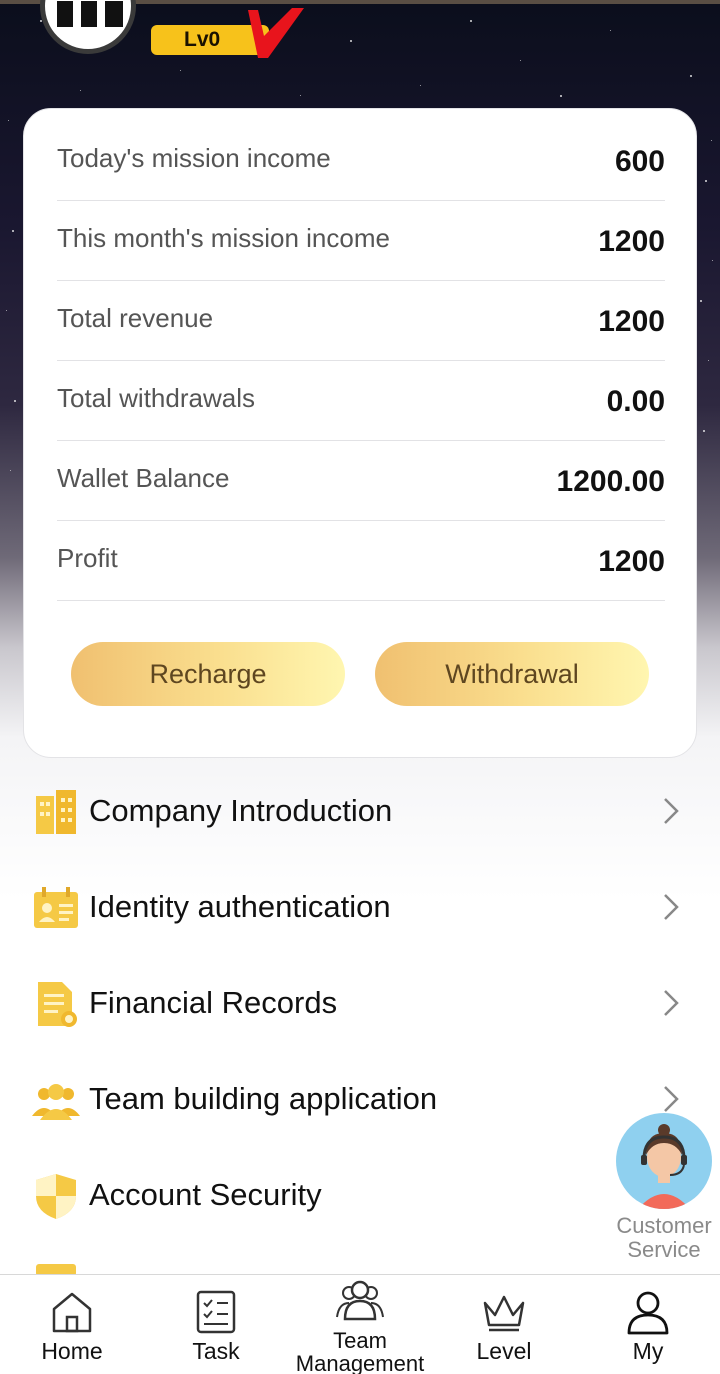  I want to click on tab-level: Level, so click(504, 1324).